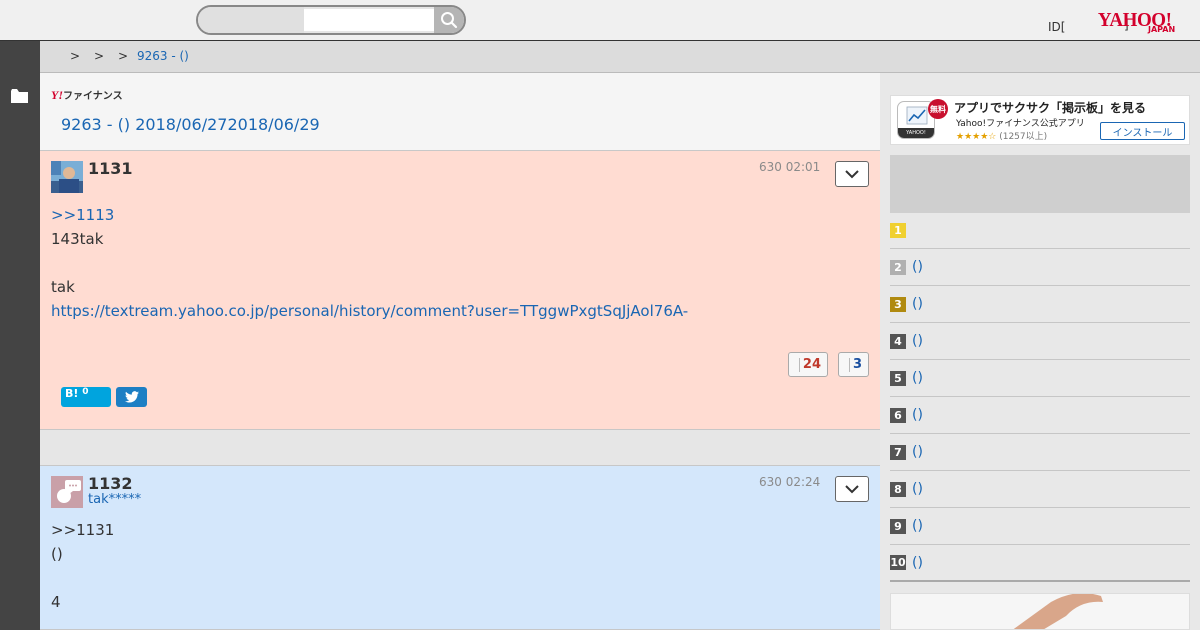  I want to click on ranking-number: 9, so click(898, 526).